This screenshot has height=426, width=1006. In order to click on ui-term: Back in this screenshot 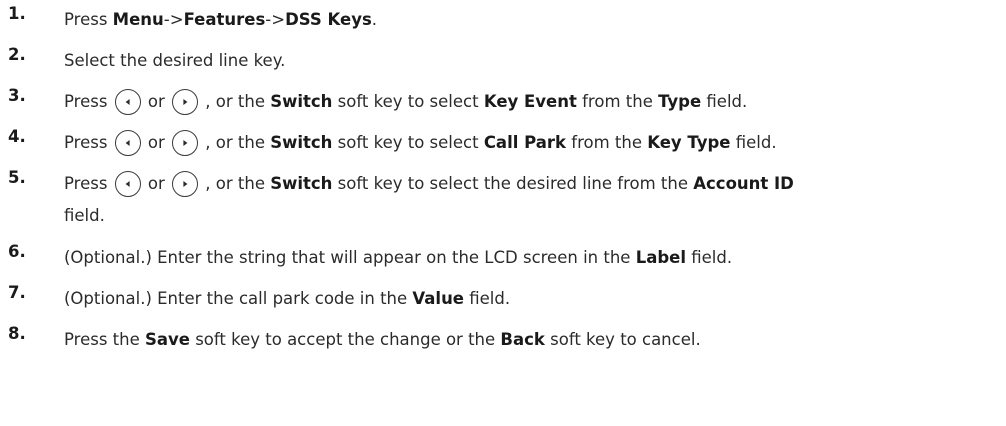, I will do `click(522, 339)`.